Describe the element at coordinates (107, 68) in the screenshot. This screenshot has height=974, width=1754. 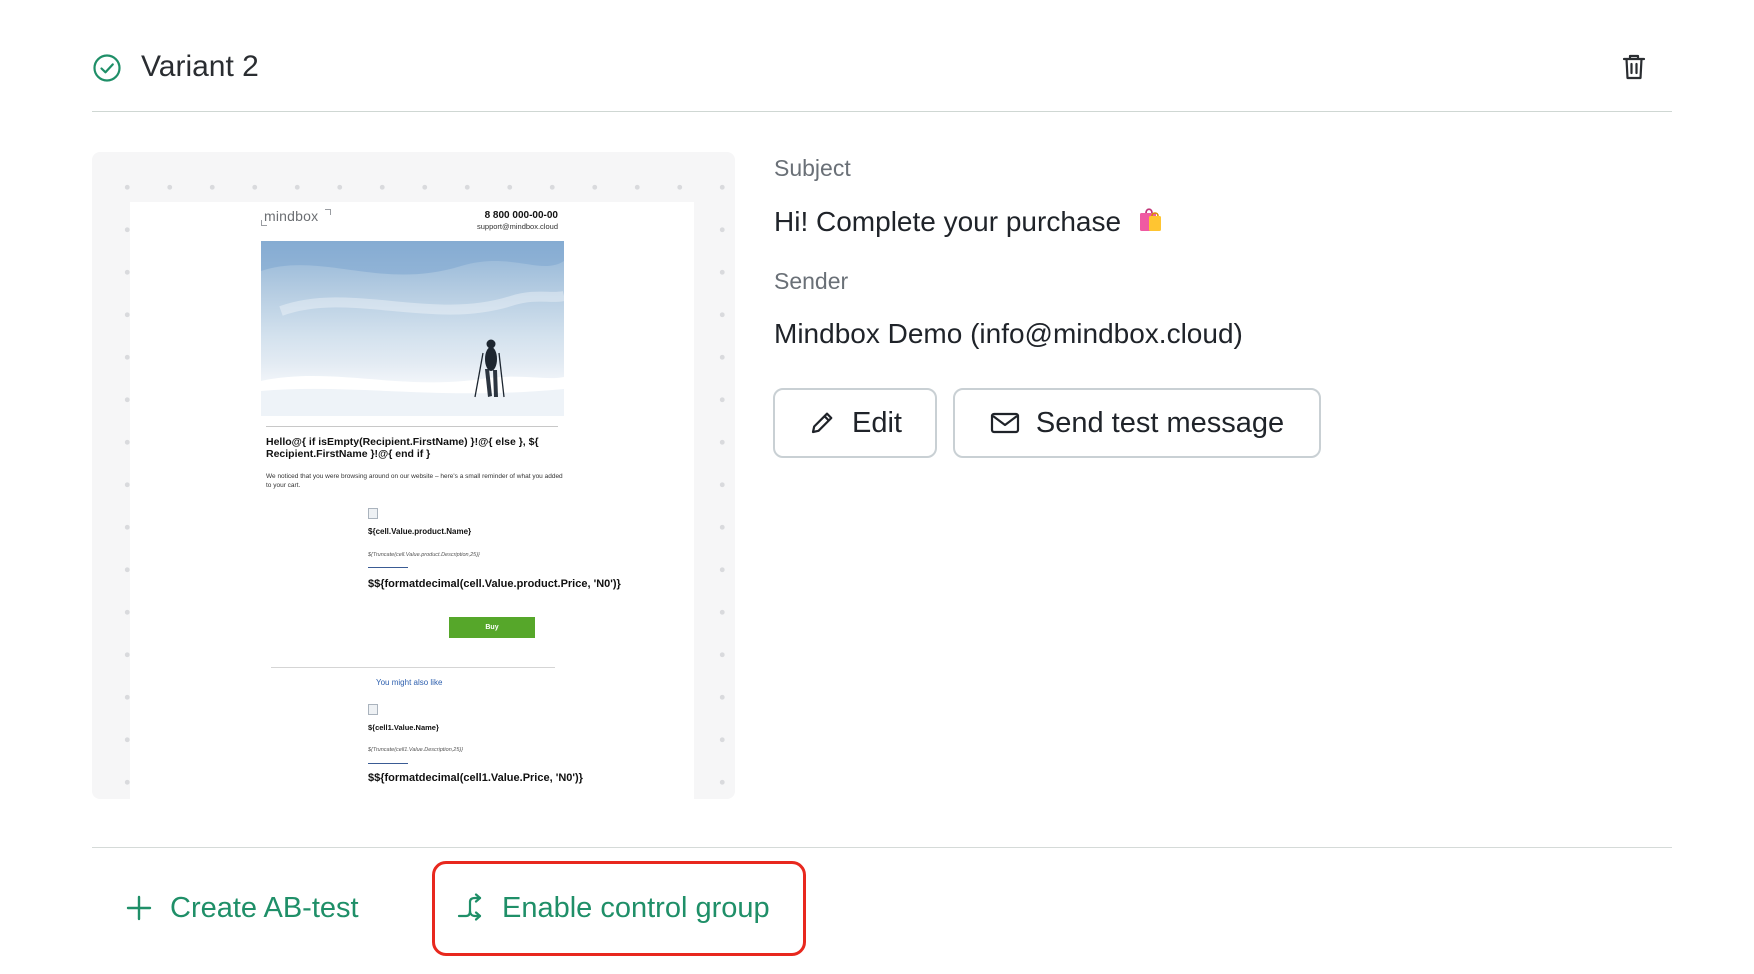
I see `check-circle-icon` at that location.